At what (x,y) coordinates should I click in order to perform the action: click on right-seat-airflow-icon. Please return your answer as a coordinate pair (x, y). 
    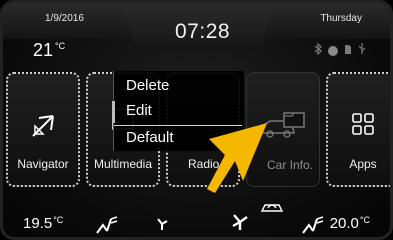
    Looking at the image, I should click on (313, 225).